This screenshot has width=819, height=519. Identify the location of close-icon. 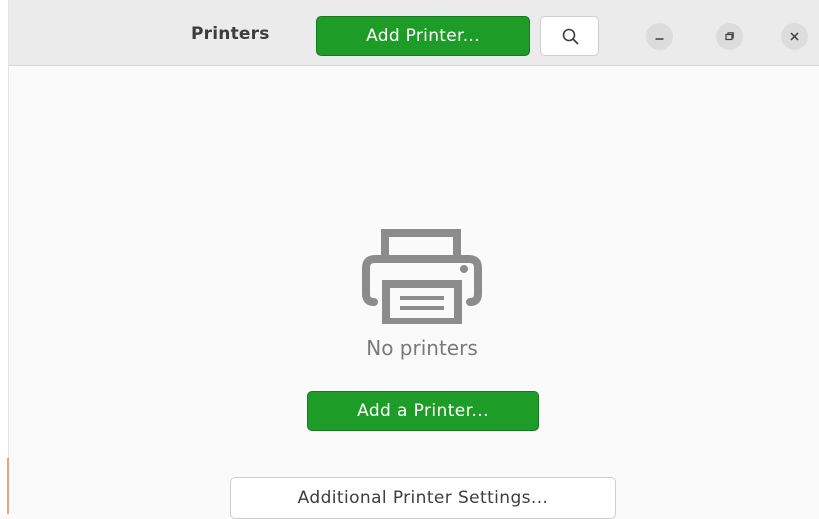
(794, 36).